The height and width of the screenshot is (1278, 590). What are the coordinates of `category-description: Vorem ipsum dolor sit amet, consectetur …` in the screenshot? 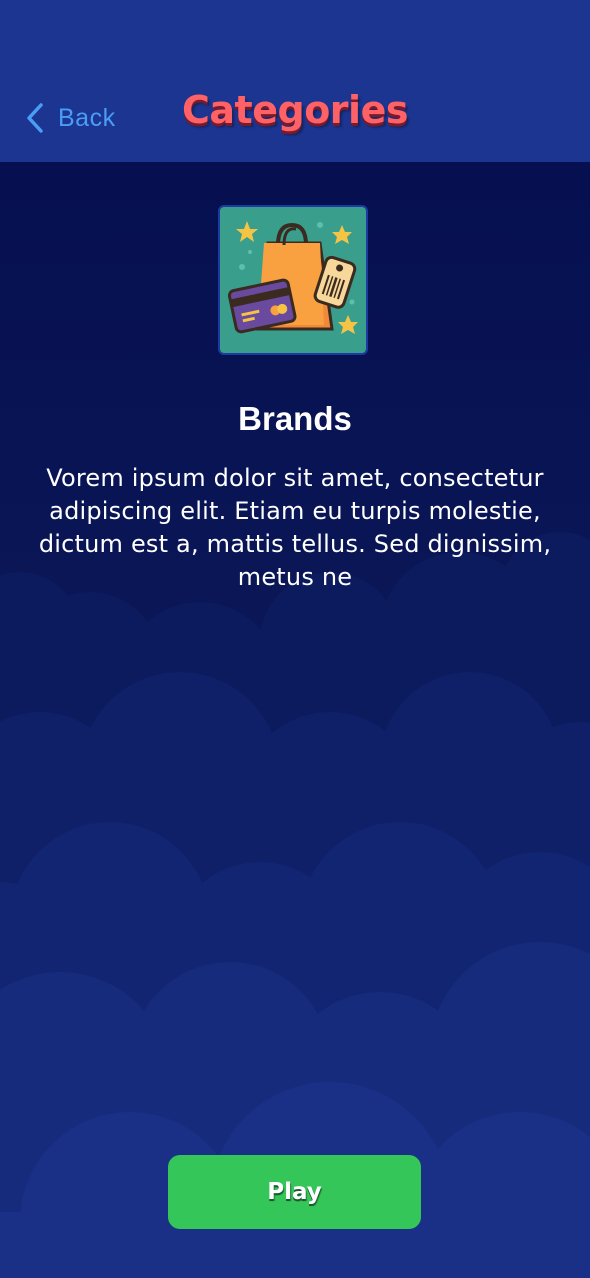 It's located at (295, 527).